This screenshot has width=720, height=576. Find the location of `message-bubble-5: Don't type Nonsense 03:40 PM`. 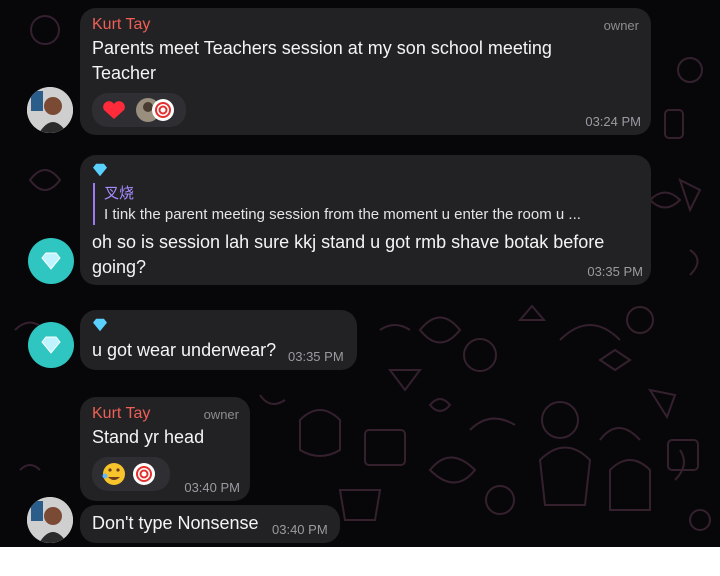

message-bubble-5: Don't type Nonsense 03:40 PM is located at coordinates (210, 524).